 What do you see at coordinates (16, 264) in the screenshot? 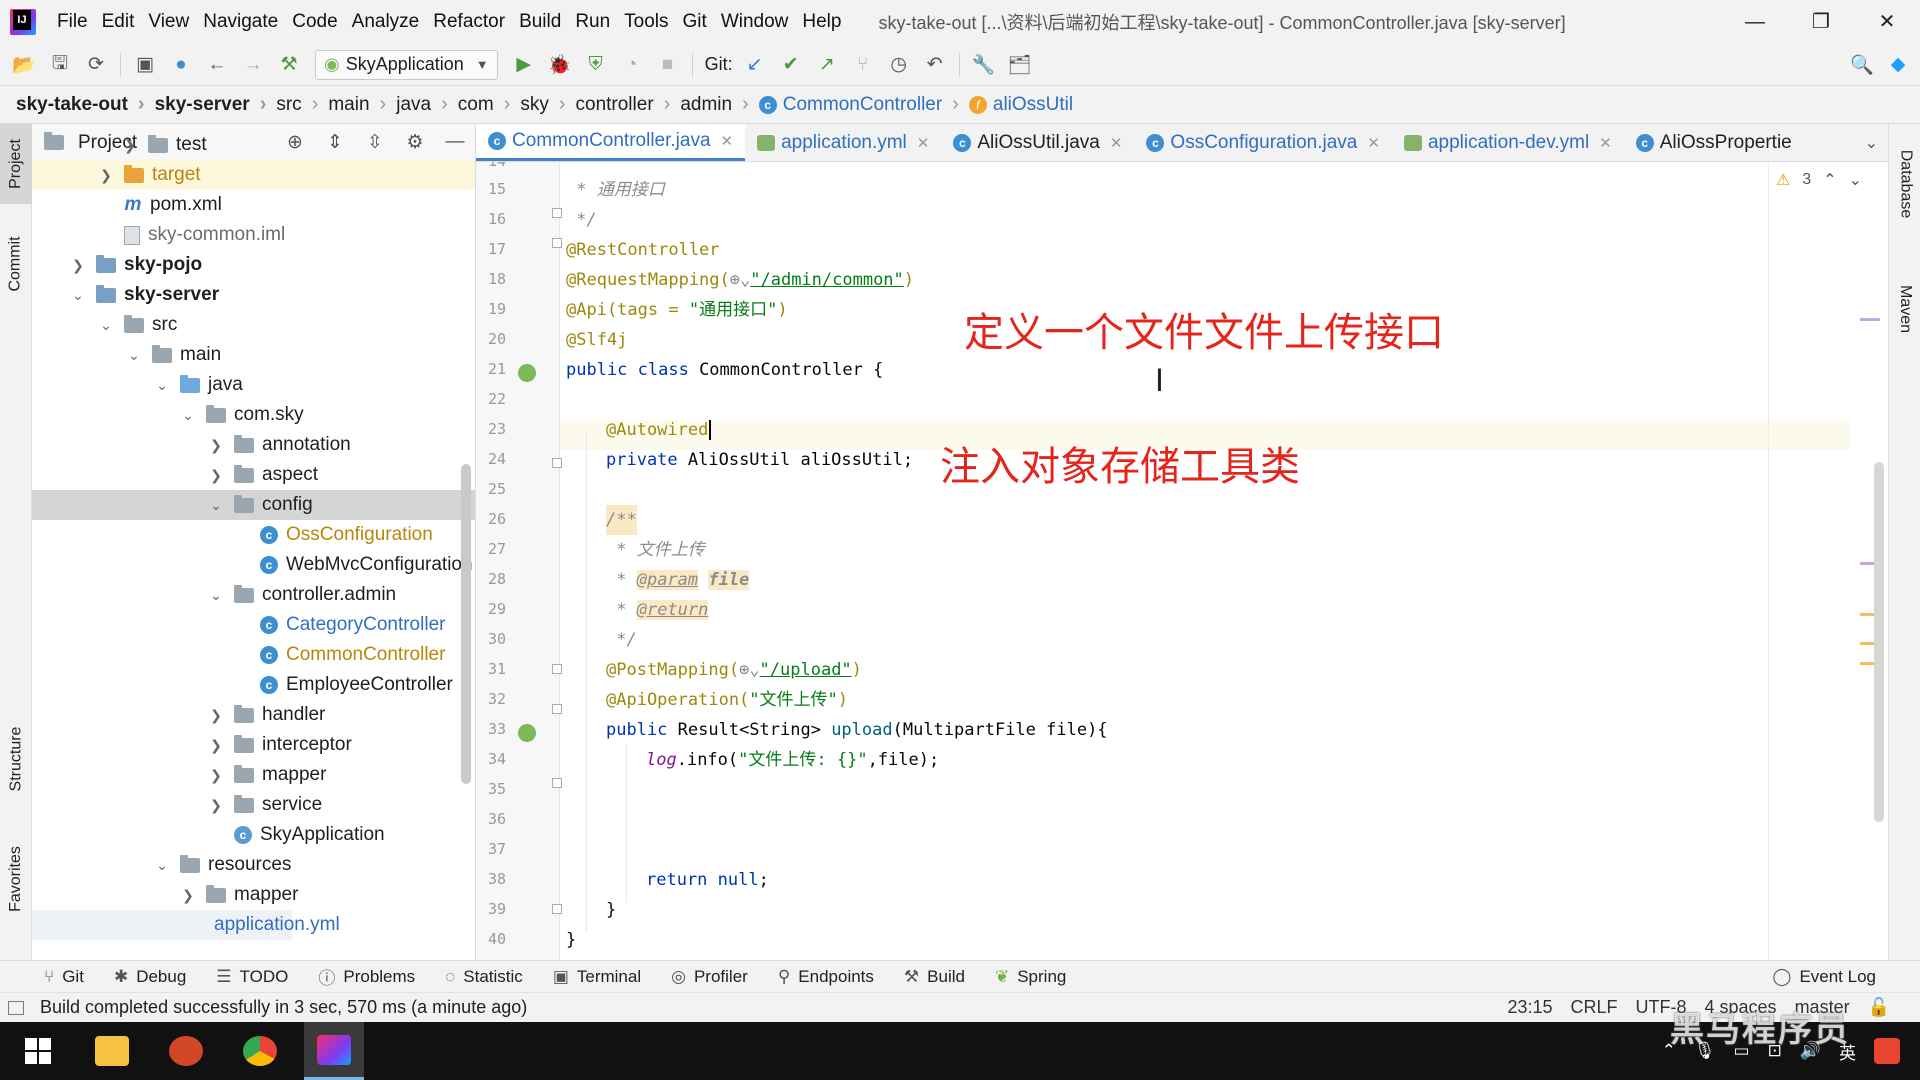
I see `commit-tool-tab: Commit` at bounding box center [16, 264].